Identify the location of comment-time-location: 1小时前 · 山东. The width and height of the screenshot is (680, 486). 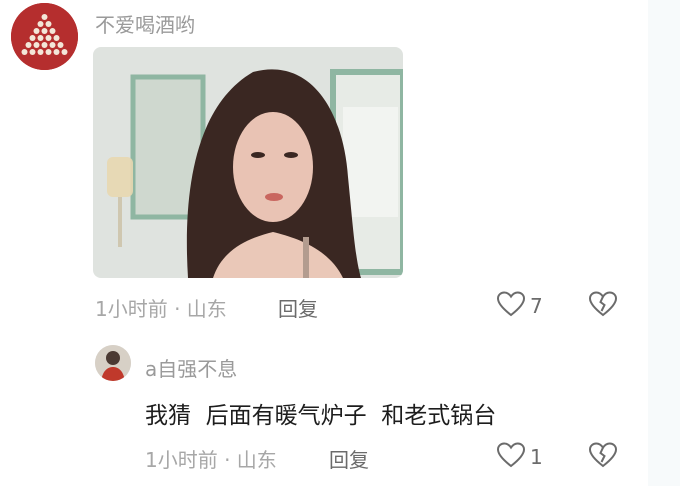
(161, 309).